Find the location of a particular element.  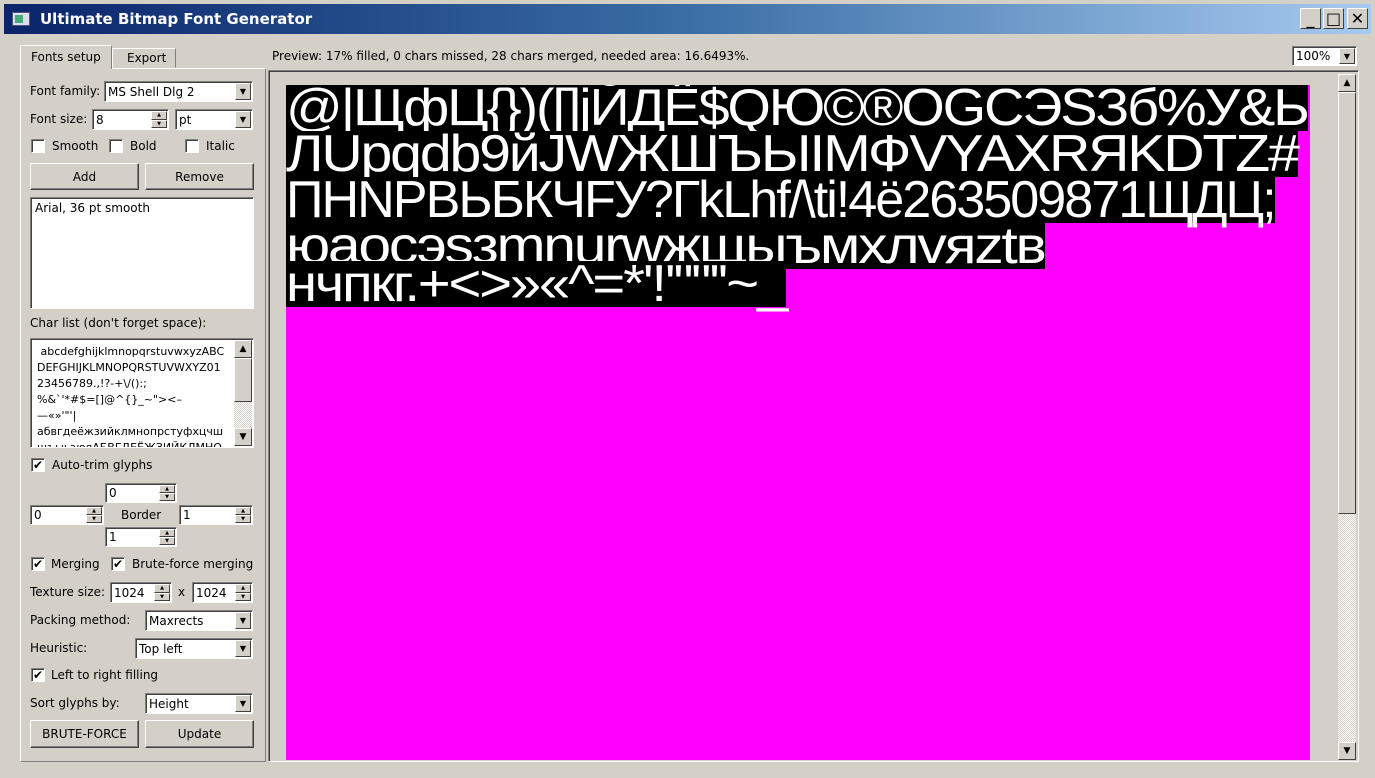

brute-force-merging-checkbox: ✔ is located at coordinates (118, 564).